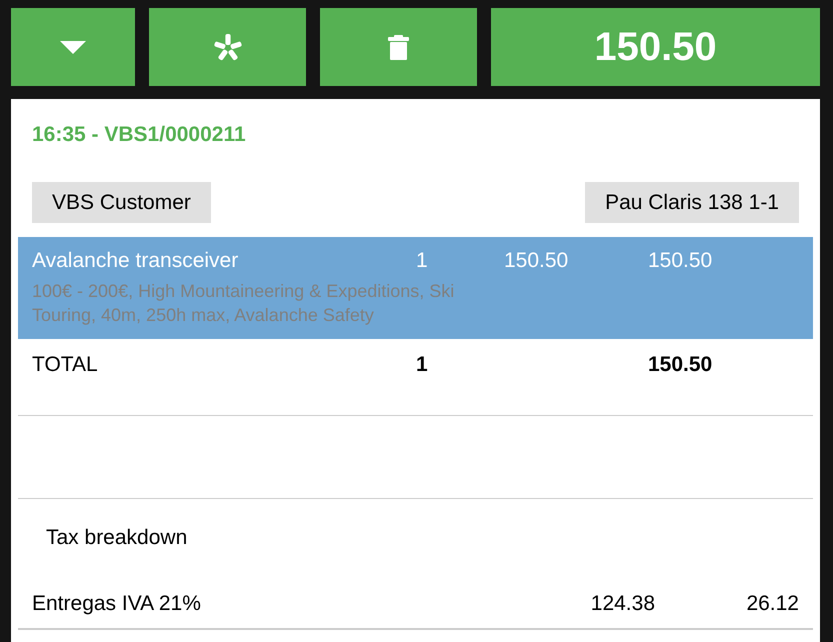  What do you see at coordinates (139, 135) in the screenshot?
I see `order-title: 16:35 - VBS1/0000211` at bounding box center [139, 135].